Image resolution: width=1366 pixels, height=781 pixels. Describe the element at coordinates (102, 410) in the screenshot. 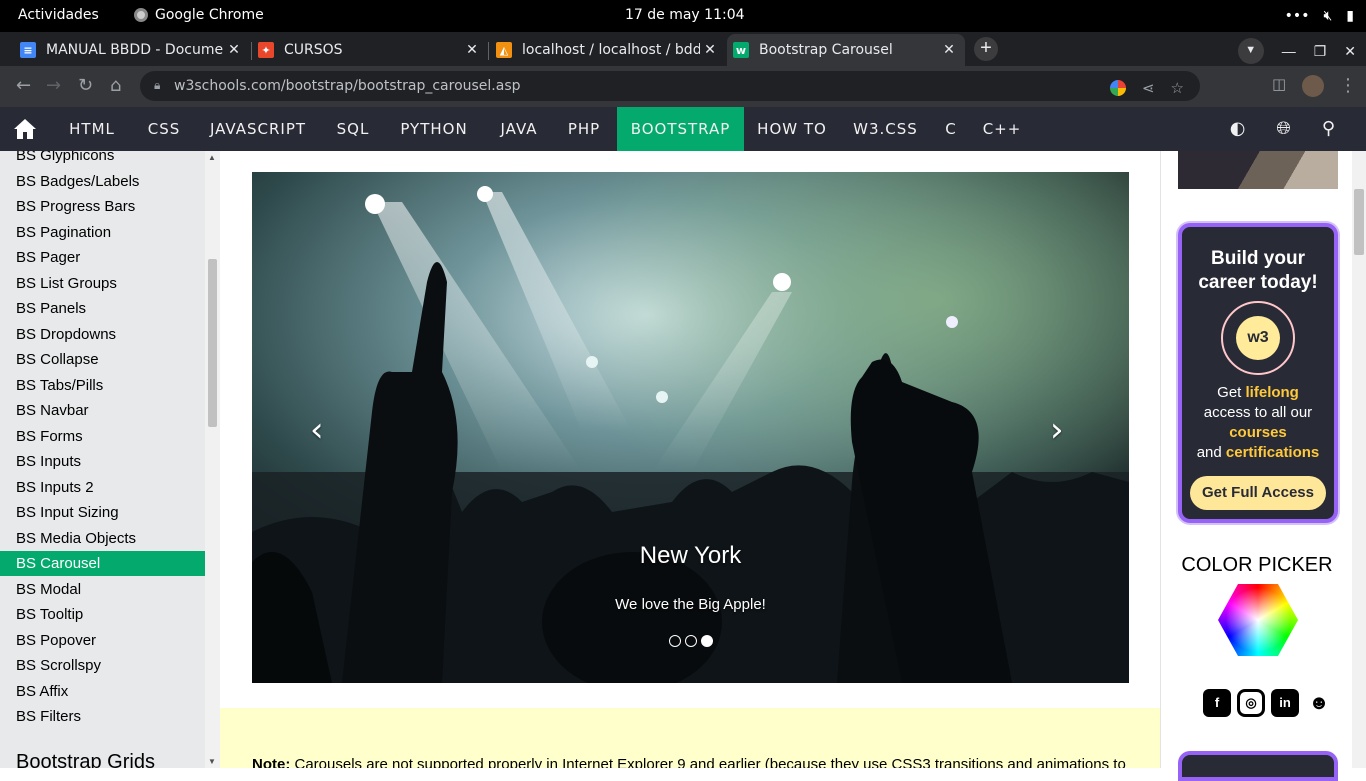

I see `sidebar-item-navbar: BS Navbar` at that location.